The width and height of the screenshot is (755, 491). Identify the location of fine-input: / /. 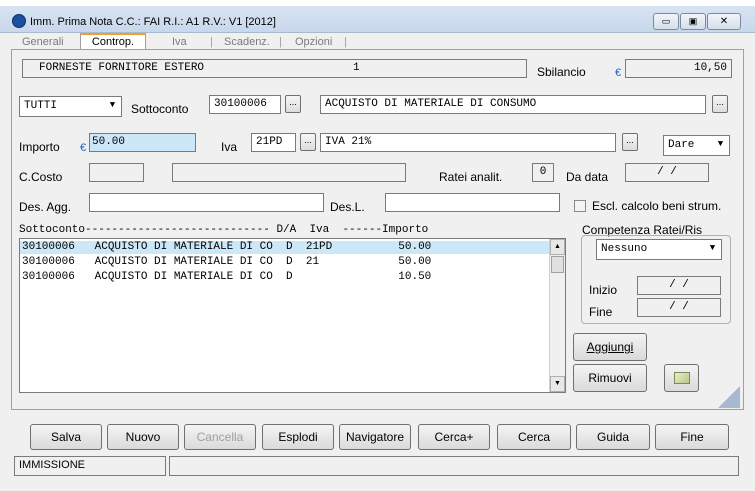
(679, 307).